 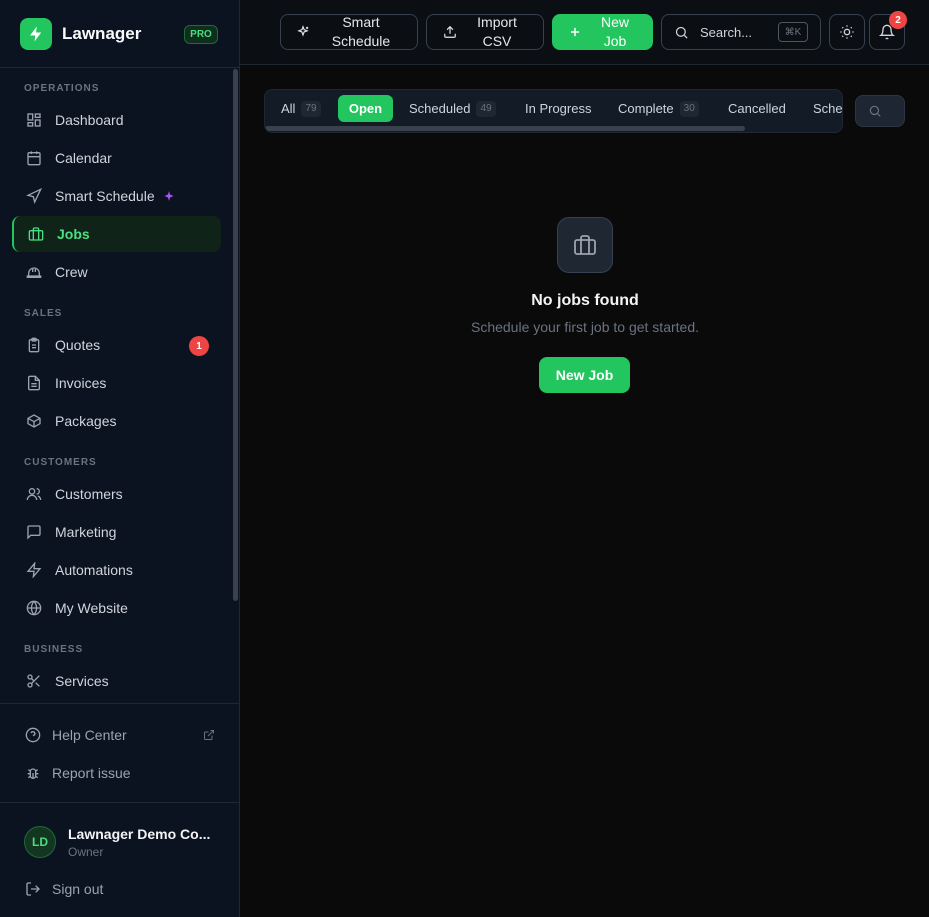 I want to click on sidebar-item-label: Invoices, so click(x=81, y=383).